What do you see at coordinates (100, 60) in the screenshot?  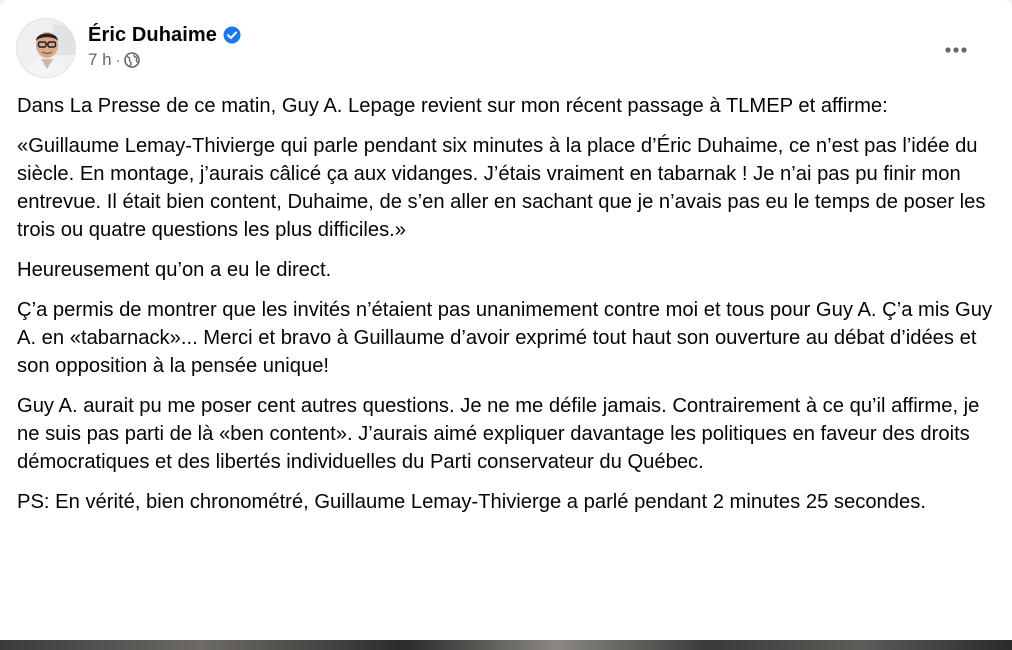 I see `post-time: 7 h` at bounding box center [100, 60].